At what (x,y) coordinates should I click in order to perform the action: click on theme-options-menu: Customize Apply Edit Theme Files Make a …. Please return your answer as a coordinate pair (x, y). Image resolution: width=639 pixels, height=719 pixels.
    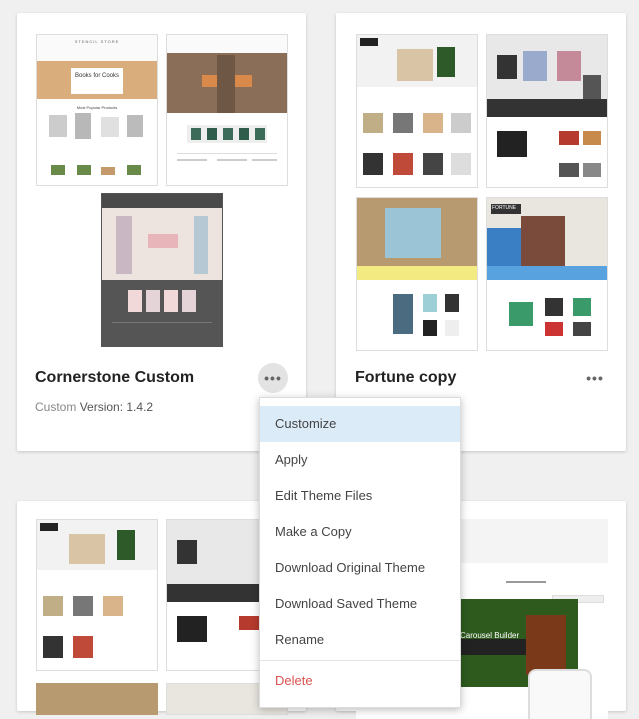
    Looking at the image, I should click on (360, 552).